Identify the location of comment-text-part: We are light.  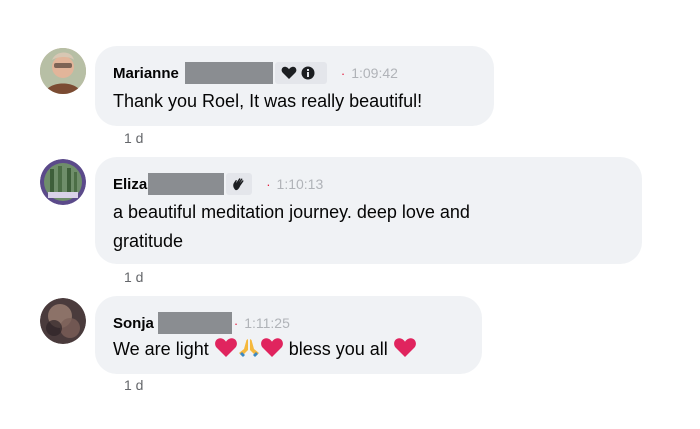
(161, 349).